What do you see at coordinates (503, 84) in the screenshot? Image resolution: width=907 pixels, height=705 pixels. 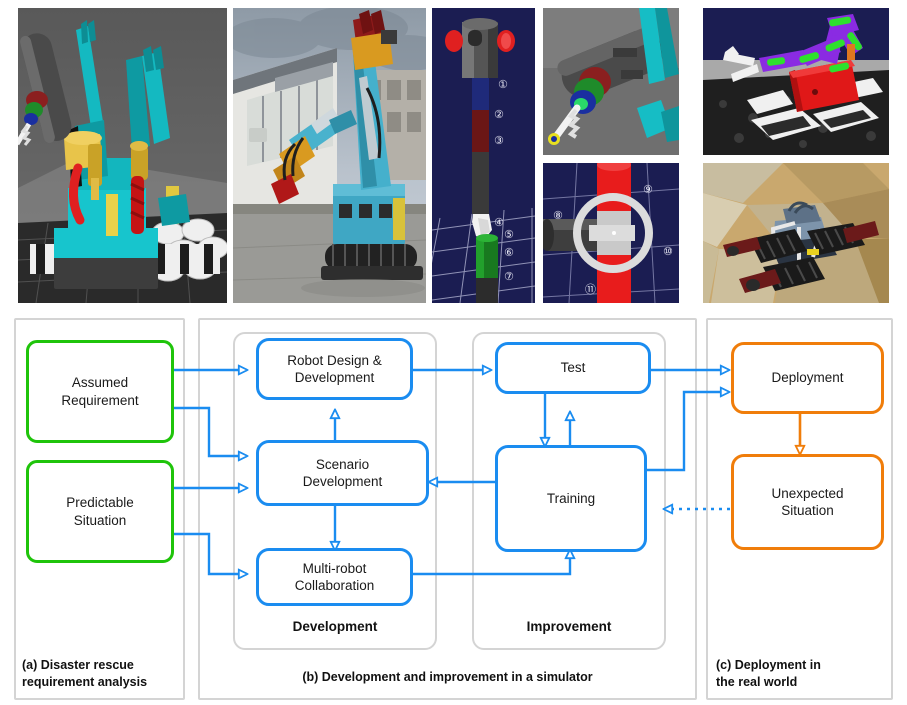 I see `svg-text: ①` at bounding box center [503, 84].